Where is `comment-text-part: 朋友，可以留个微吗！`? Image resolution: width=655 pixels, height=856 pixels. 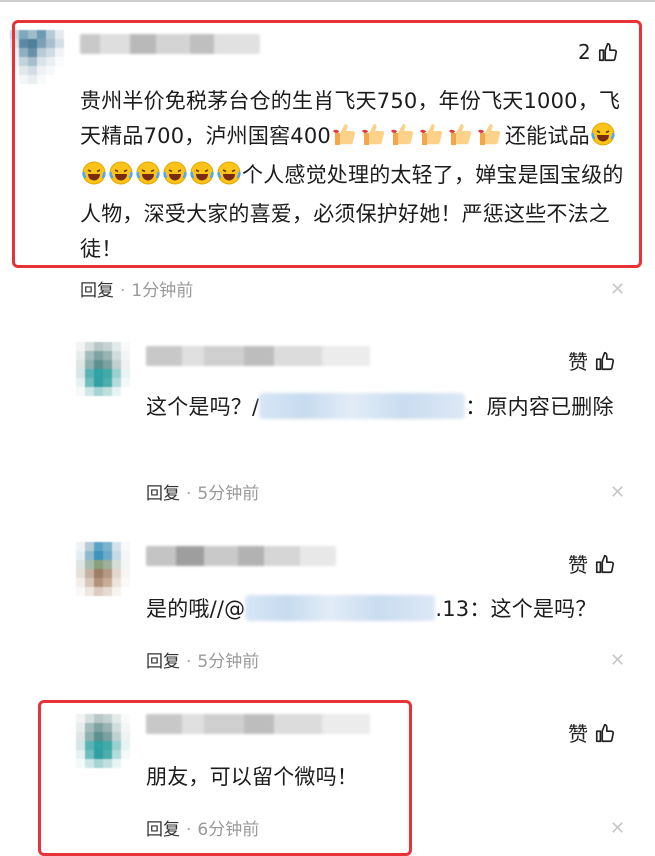
comment-text-part: 朋友，可以留个微吗！ is located at coordinates (252, 777).